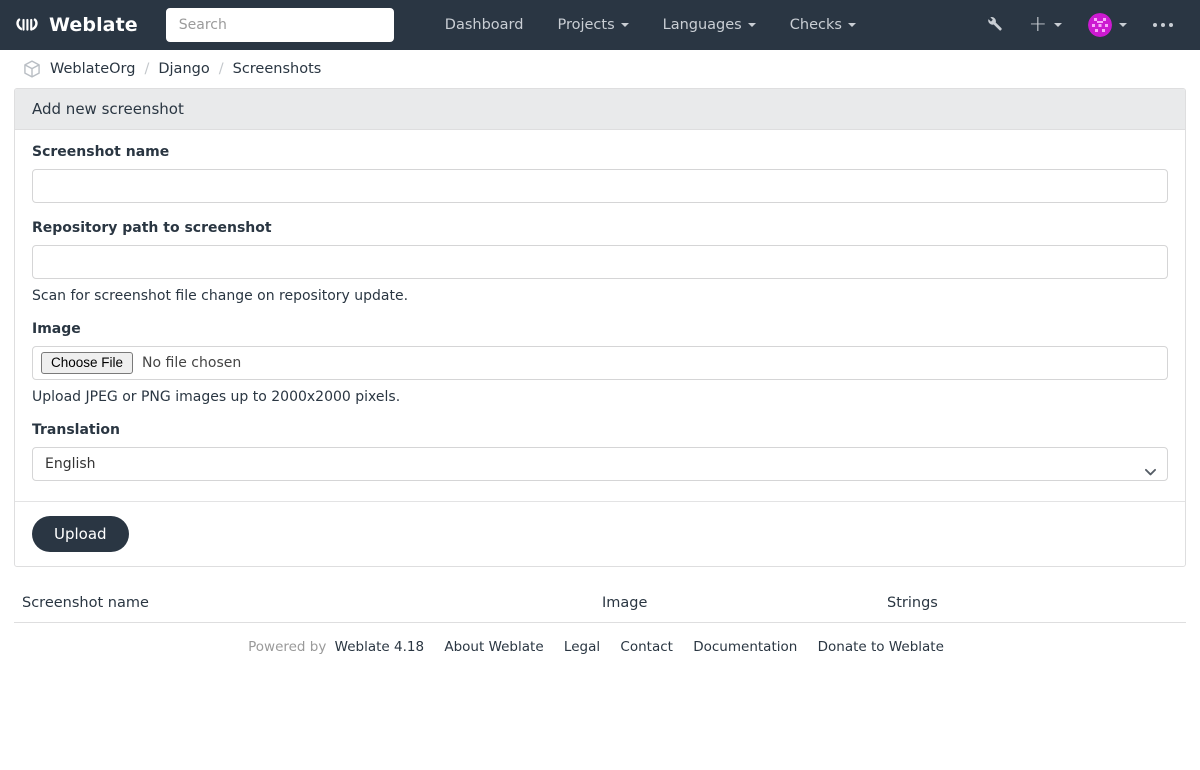  What do you see at coordinates (600, 109) in the screenshot?
I see `panel-title: Add new screenshot` at bounding box center [600, 109].